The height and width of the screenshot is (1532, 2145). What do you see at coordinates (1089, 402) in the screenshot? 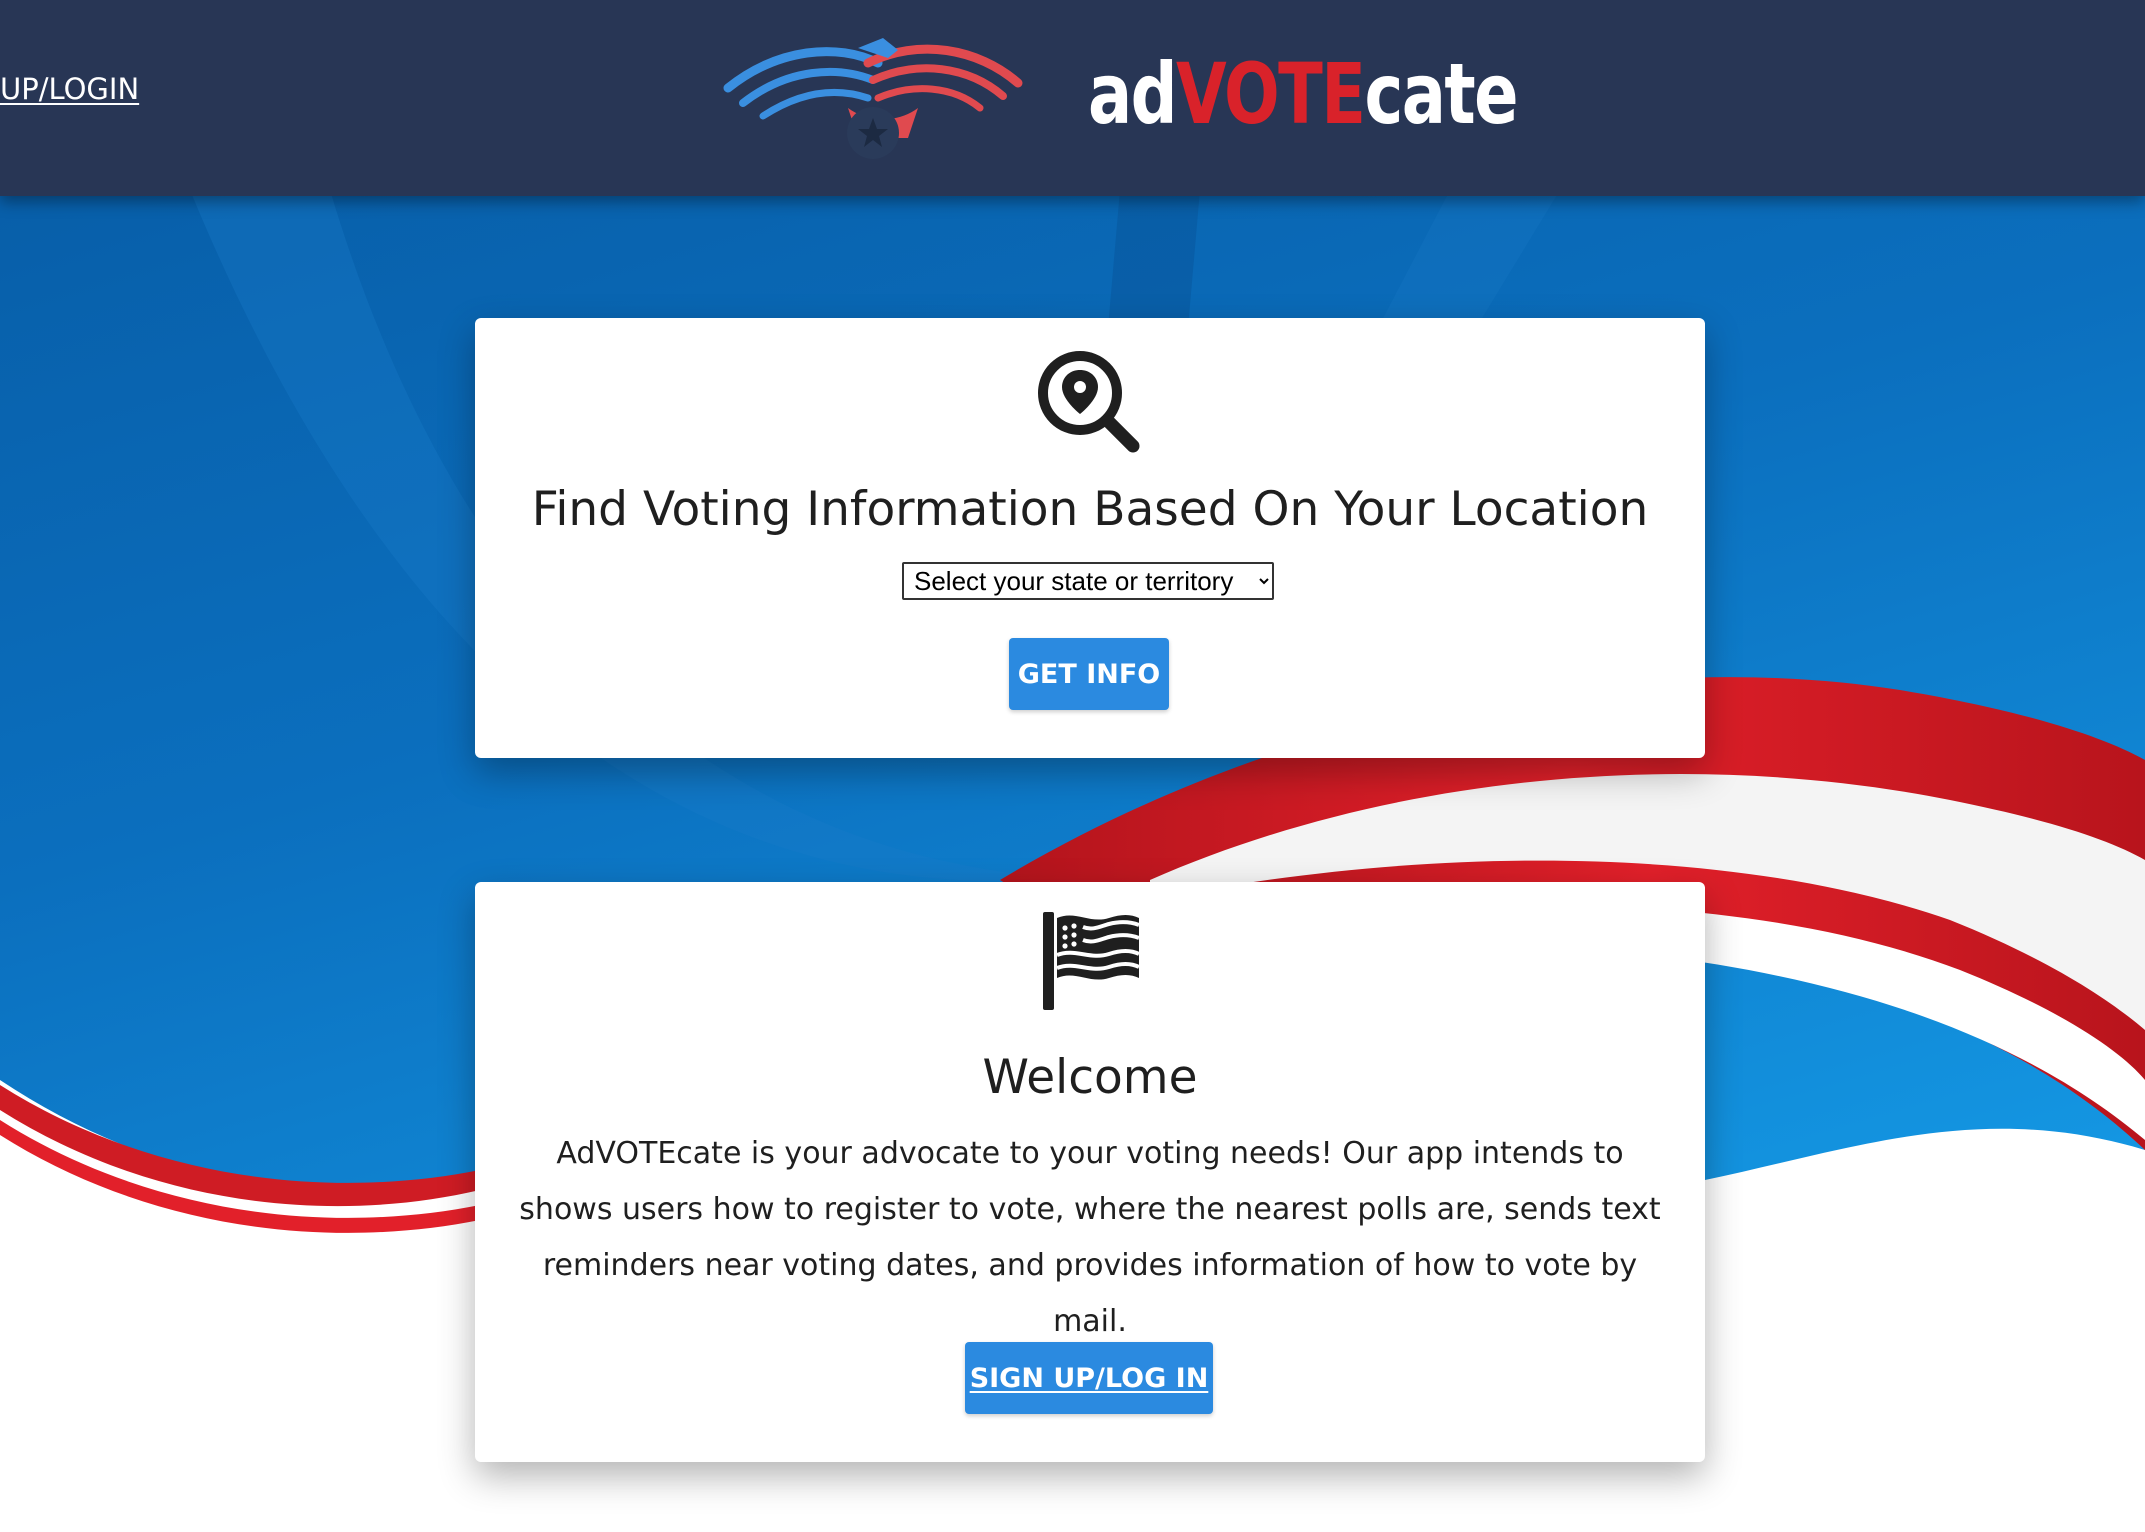
I see `location-search-icon` at bounding box center [1089, 402].